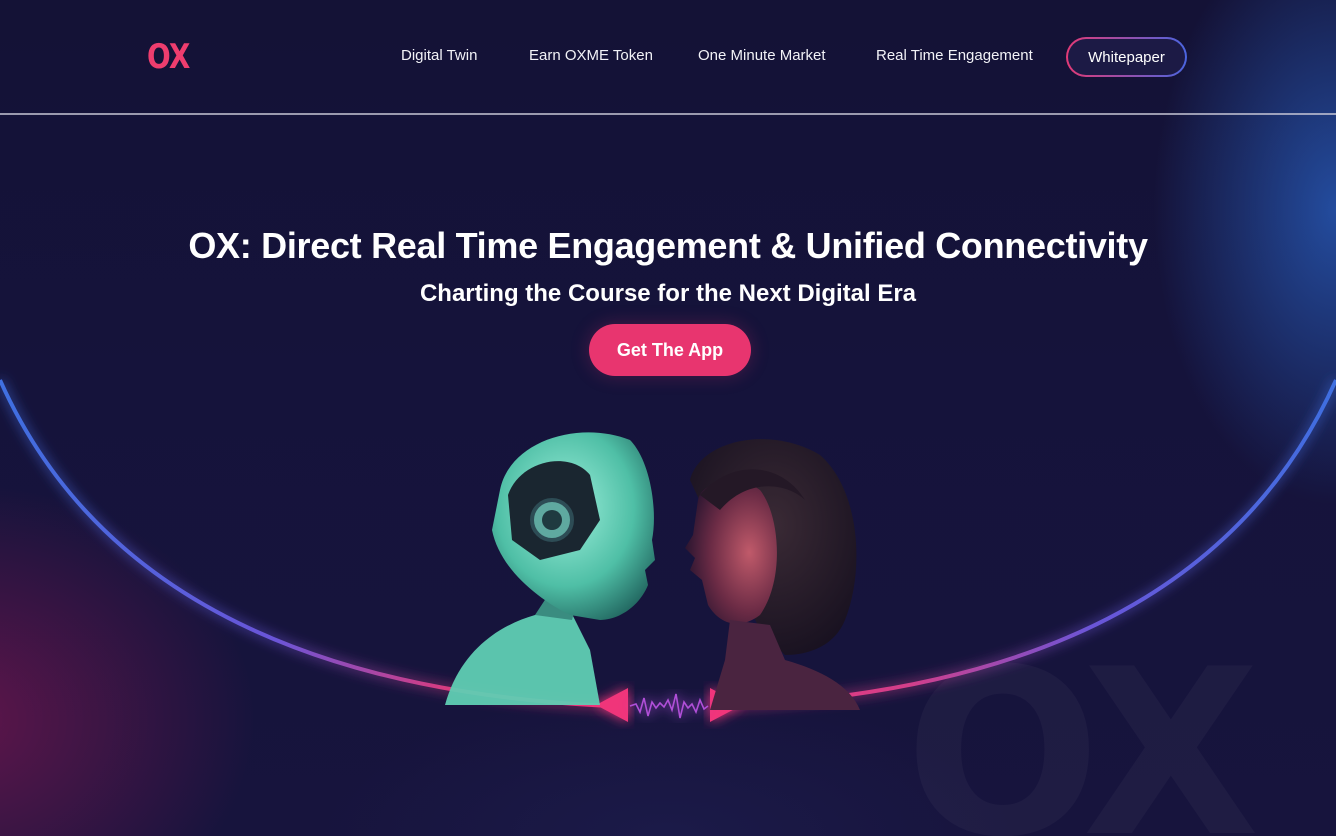 The width and height of the screenshot is (1336, 836). I want to click on nav-real-time-engagement: Real Time Engagement, so click(954, 55).